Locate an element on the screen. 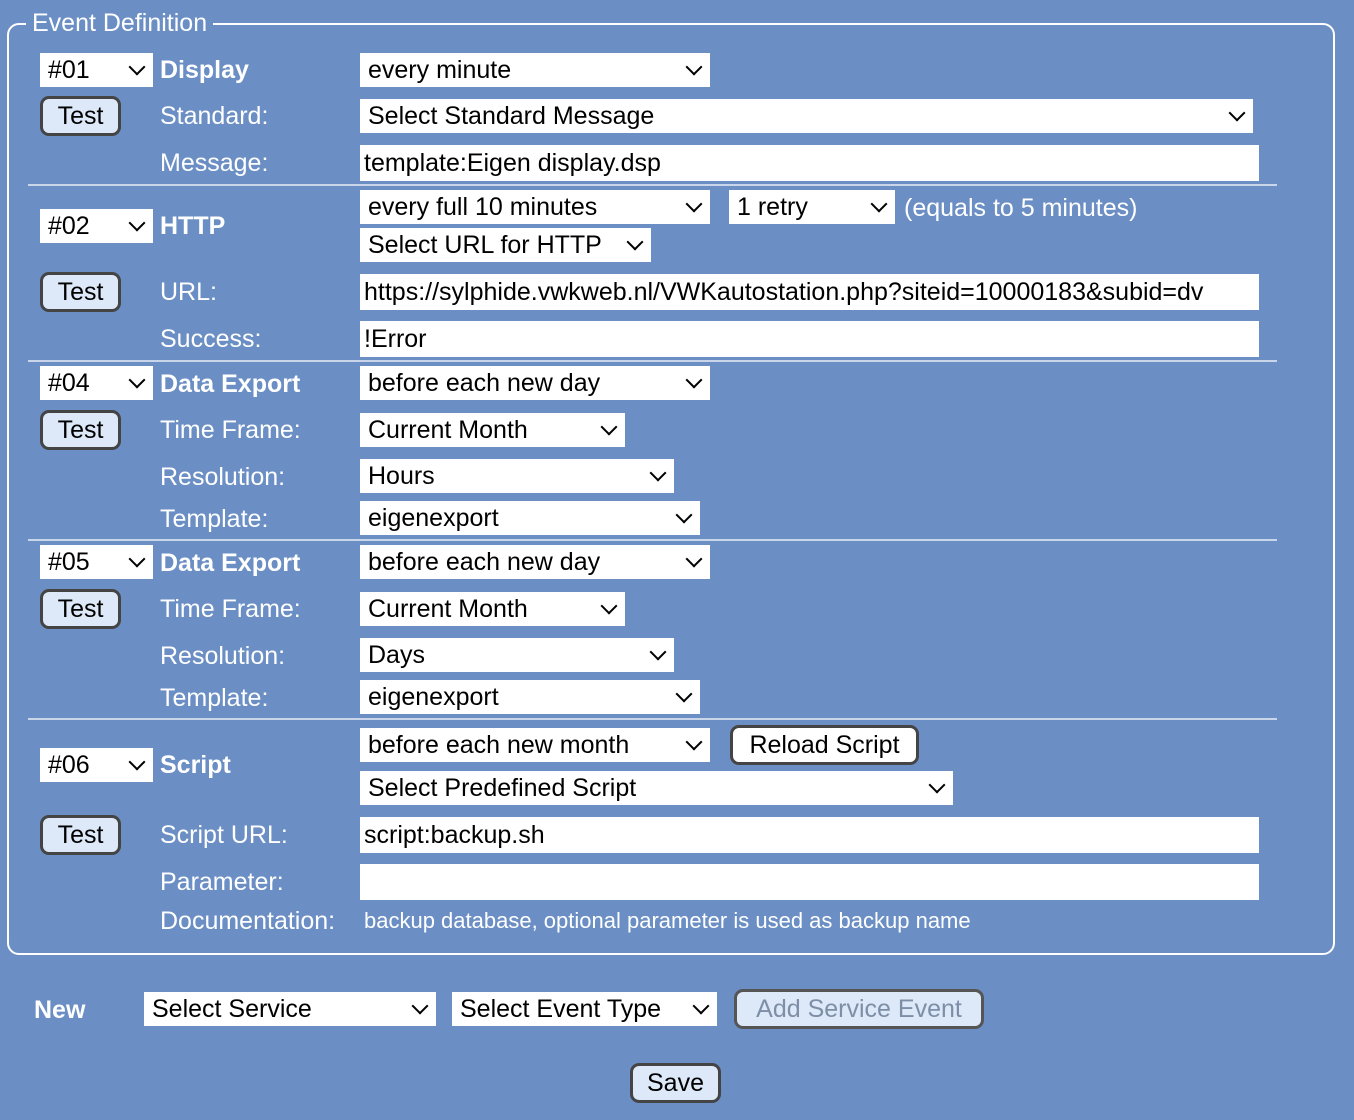  event-05-test-button: Test is located at coordinates (80, 609).